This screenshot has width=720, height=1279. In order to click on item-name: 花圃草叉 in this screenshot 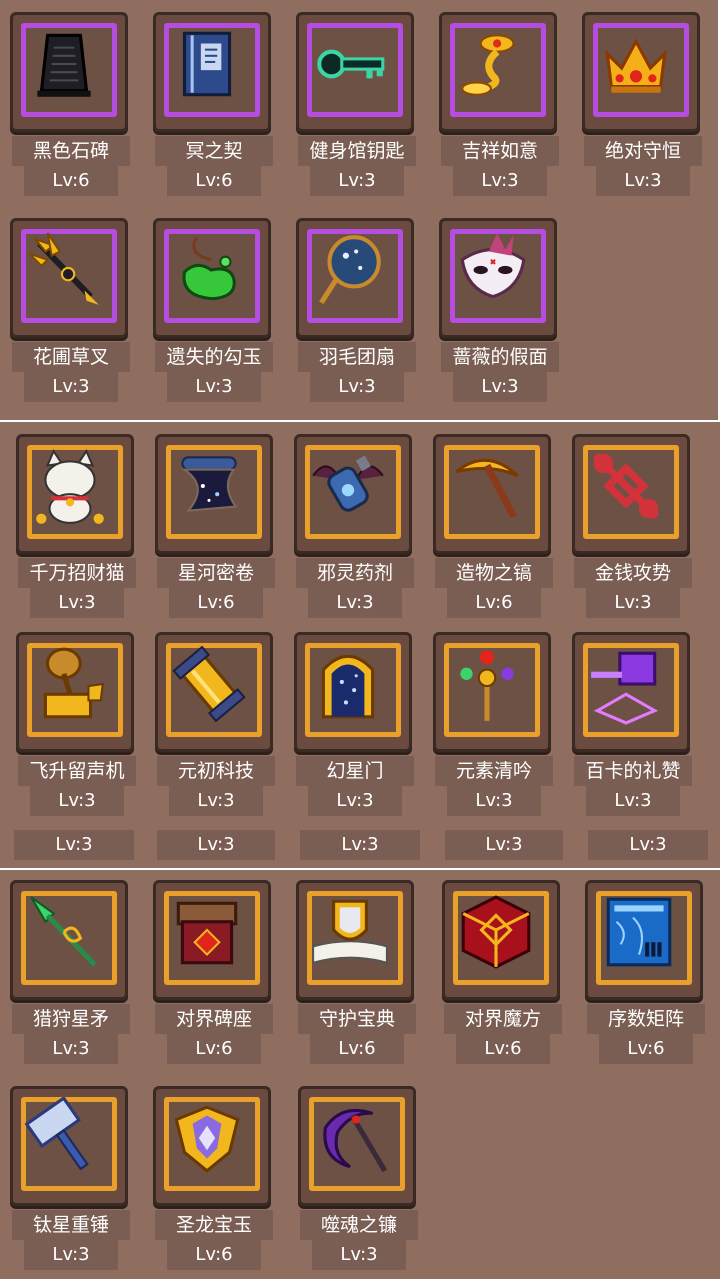, I will do `click(71, 357)`.